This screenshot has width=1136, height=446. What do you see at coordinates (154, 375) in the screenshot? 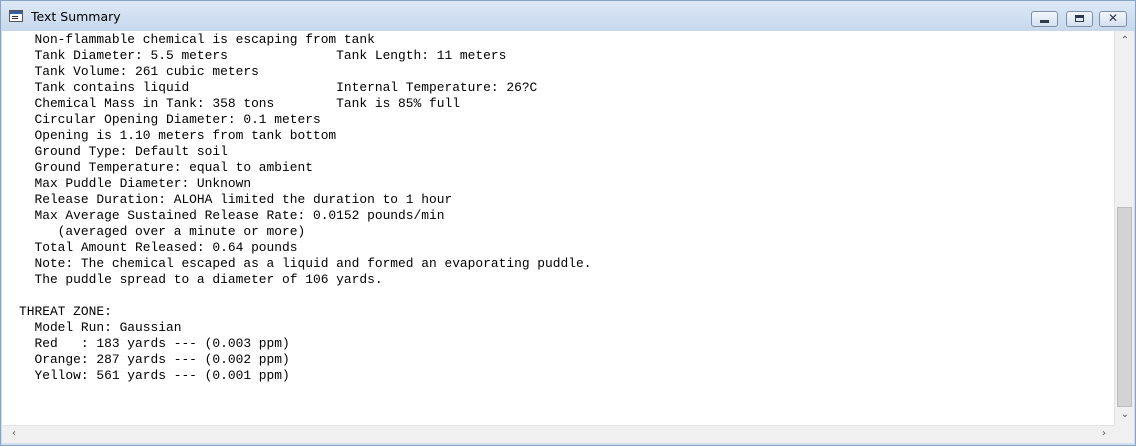
I see `summary-line: Yellow: 561 yards --- (0.001 ppm)` at bounding box center [154, 375].